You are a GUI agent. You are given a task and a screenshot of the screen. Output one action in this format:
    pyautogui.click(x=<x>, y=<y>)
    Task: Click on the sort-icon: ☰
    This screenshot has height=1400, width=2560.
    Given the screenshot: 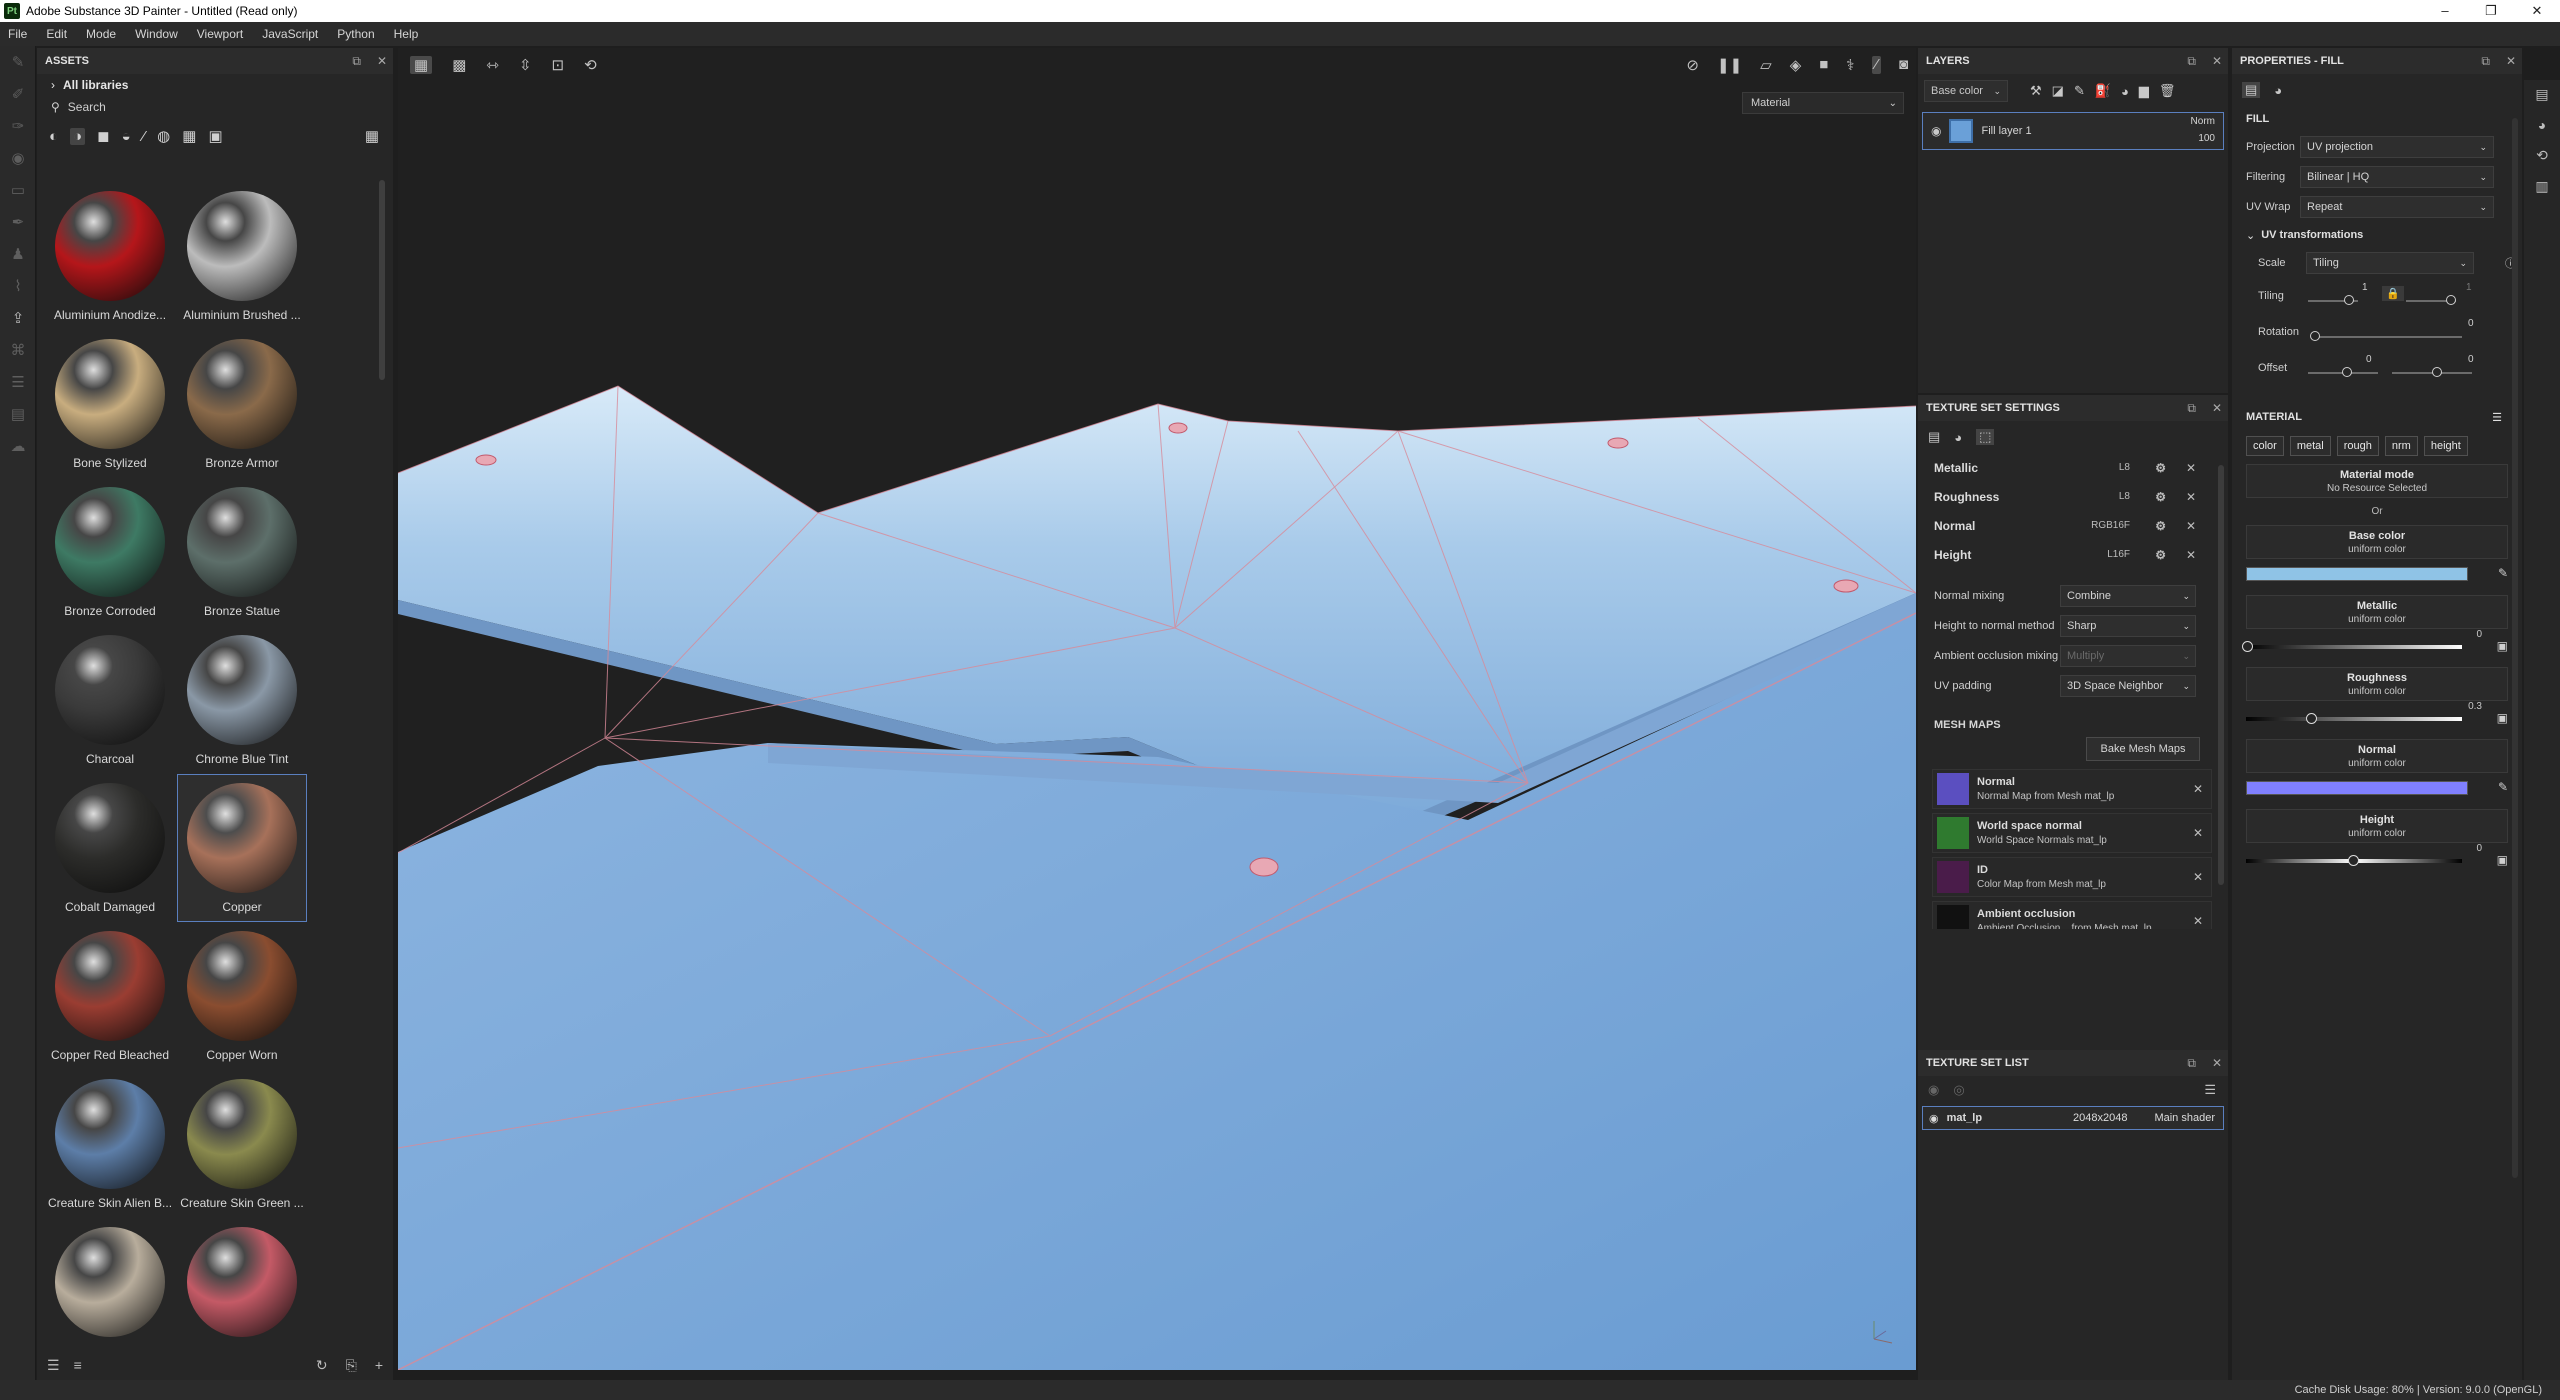 What is the action you would take?
    pyautogui.click(x=53, y=1365)
    